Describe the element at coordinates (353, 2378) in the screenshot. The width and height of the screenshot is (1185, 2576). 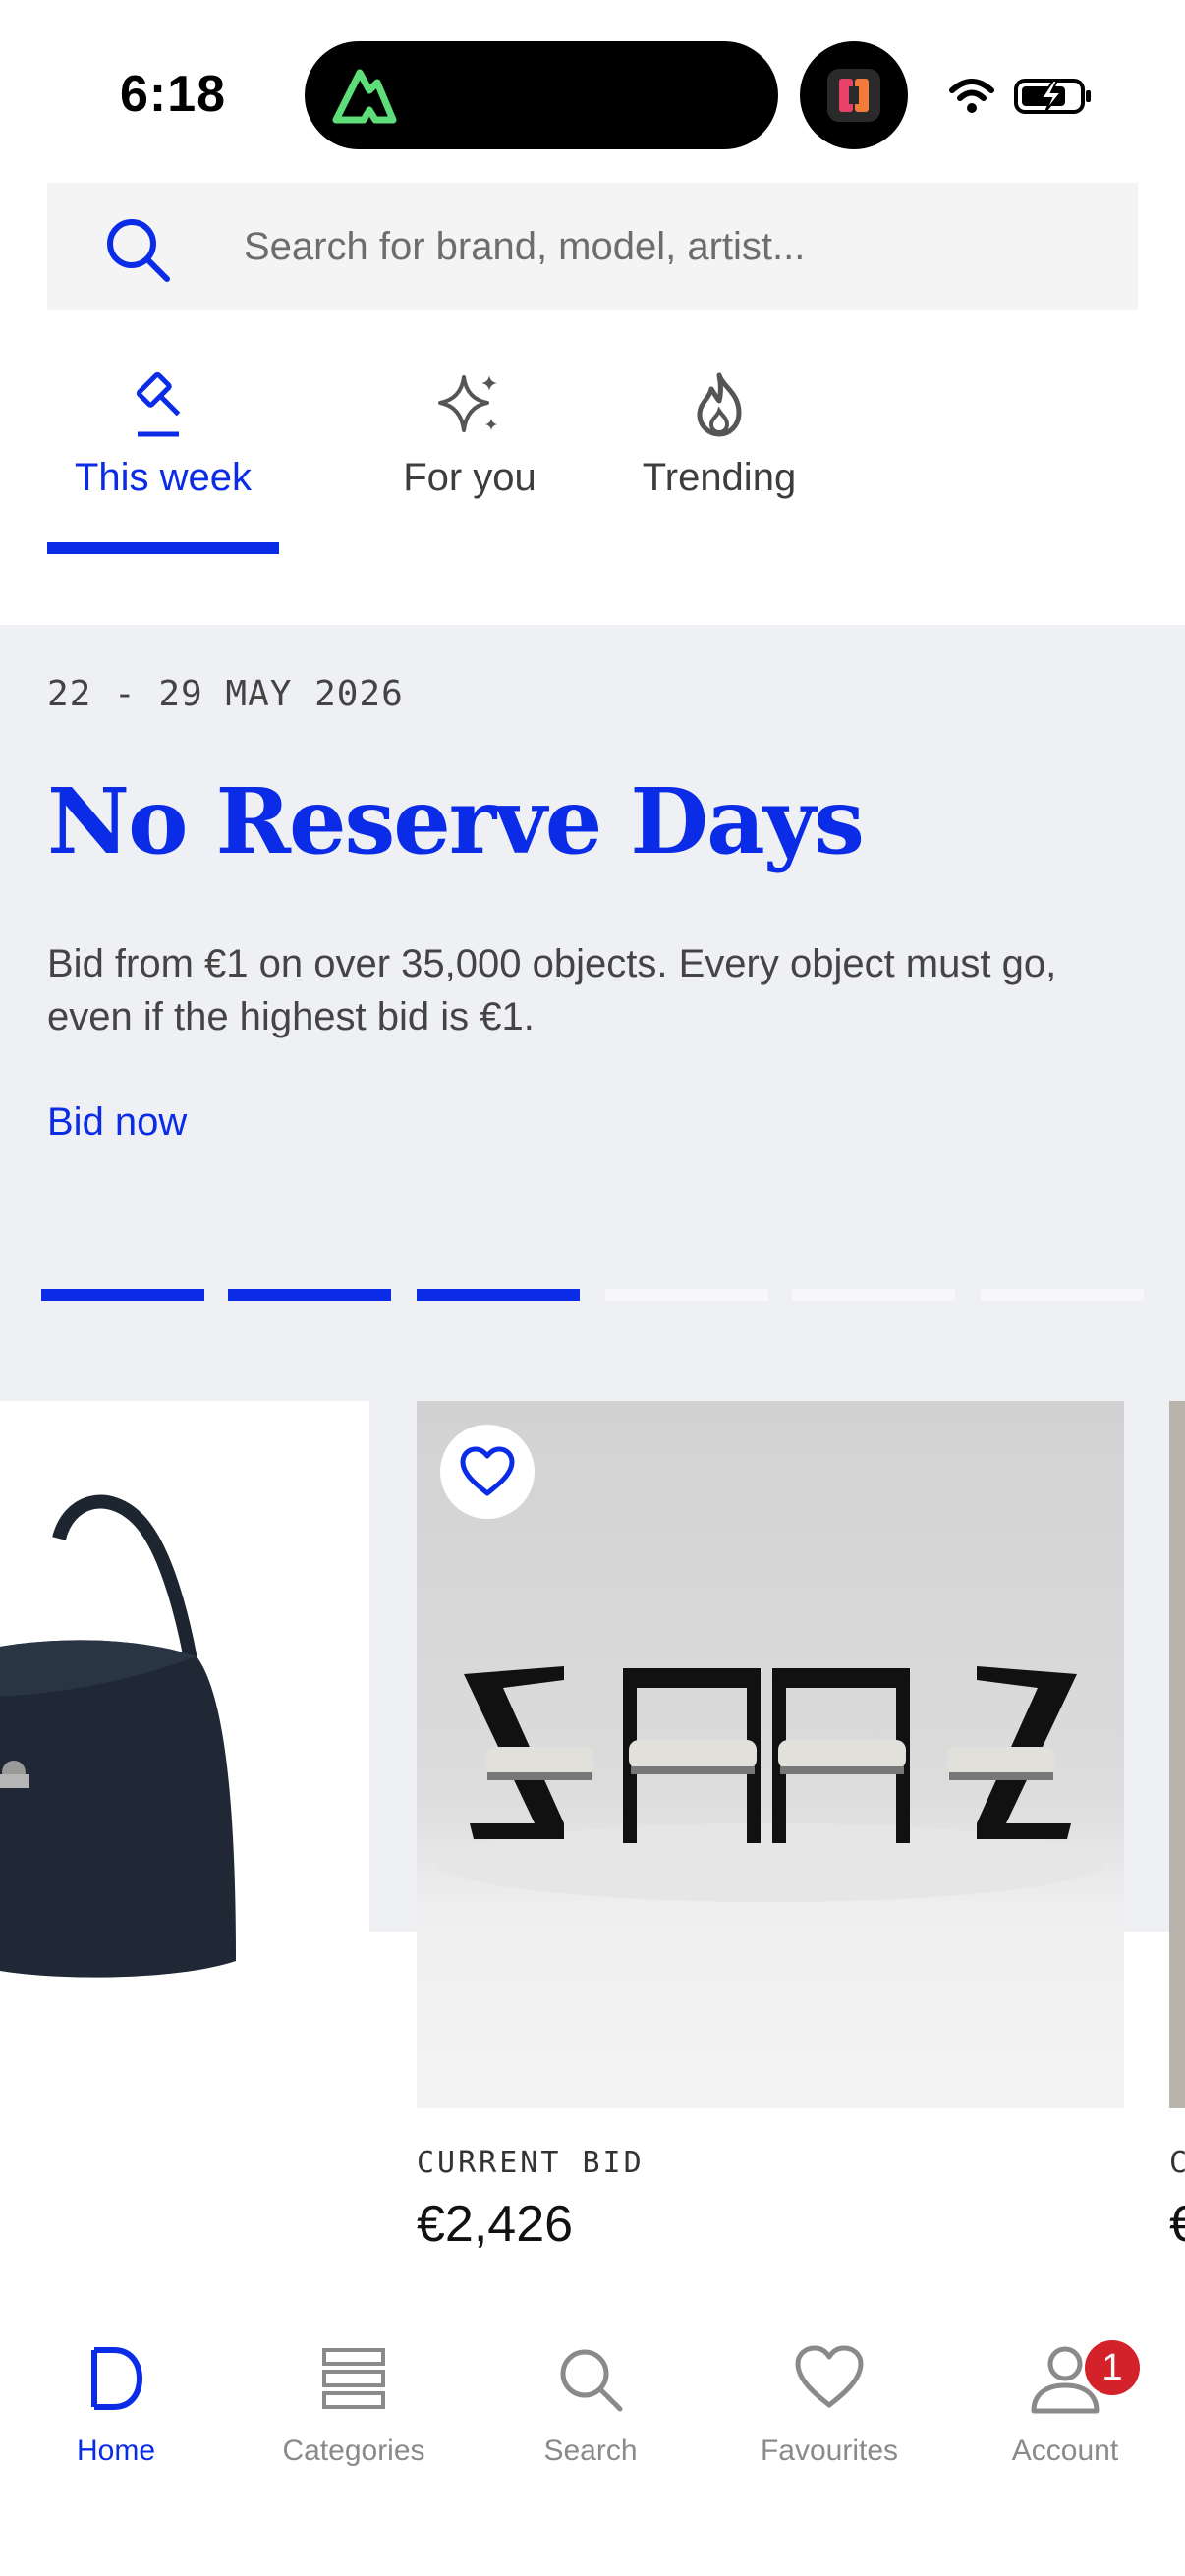
I see `categories-icon` at that location.